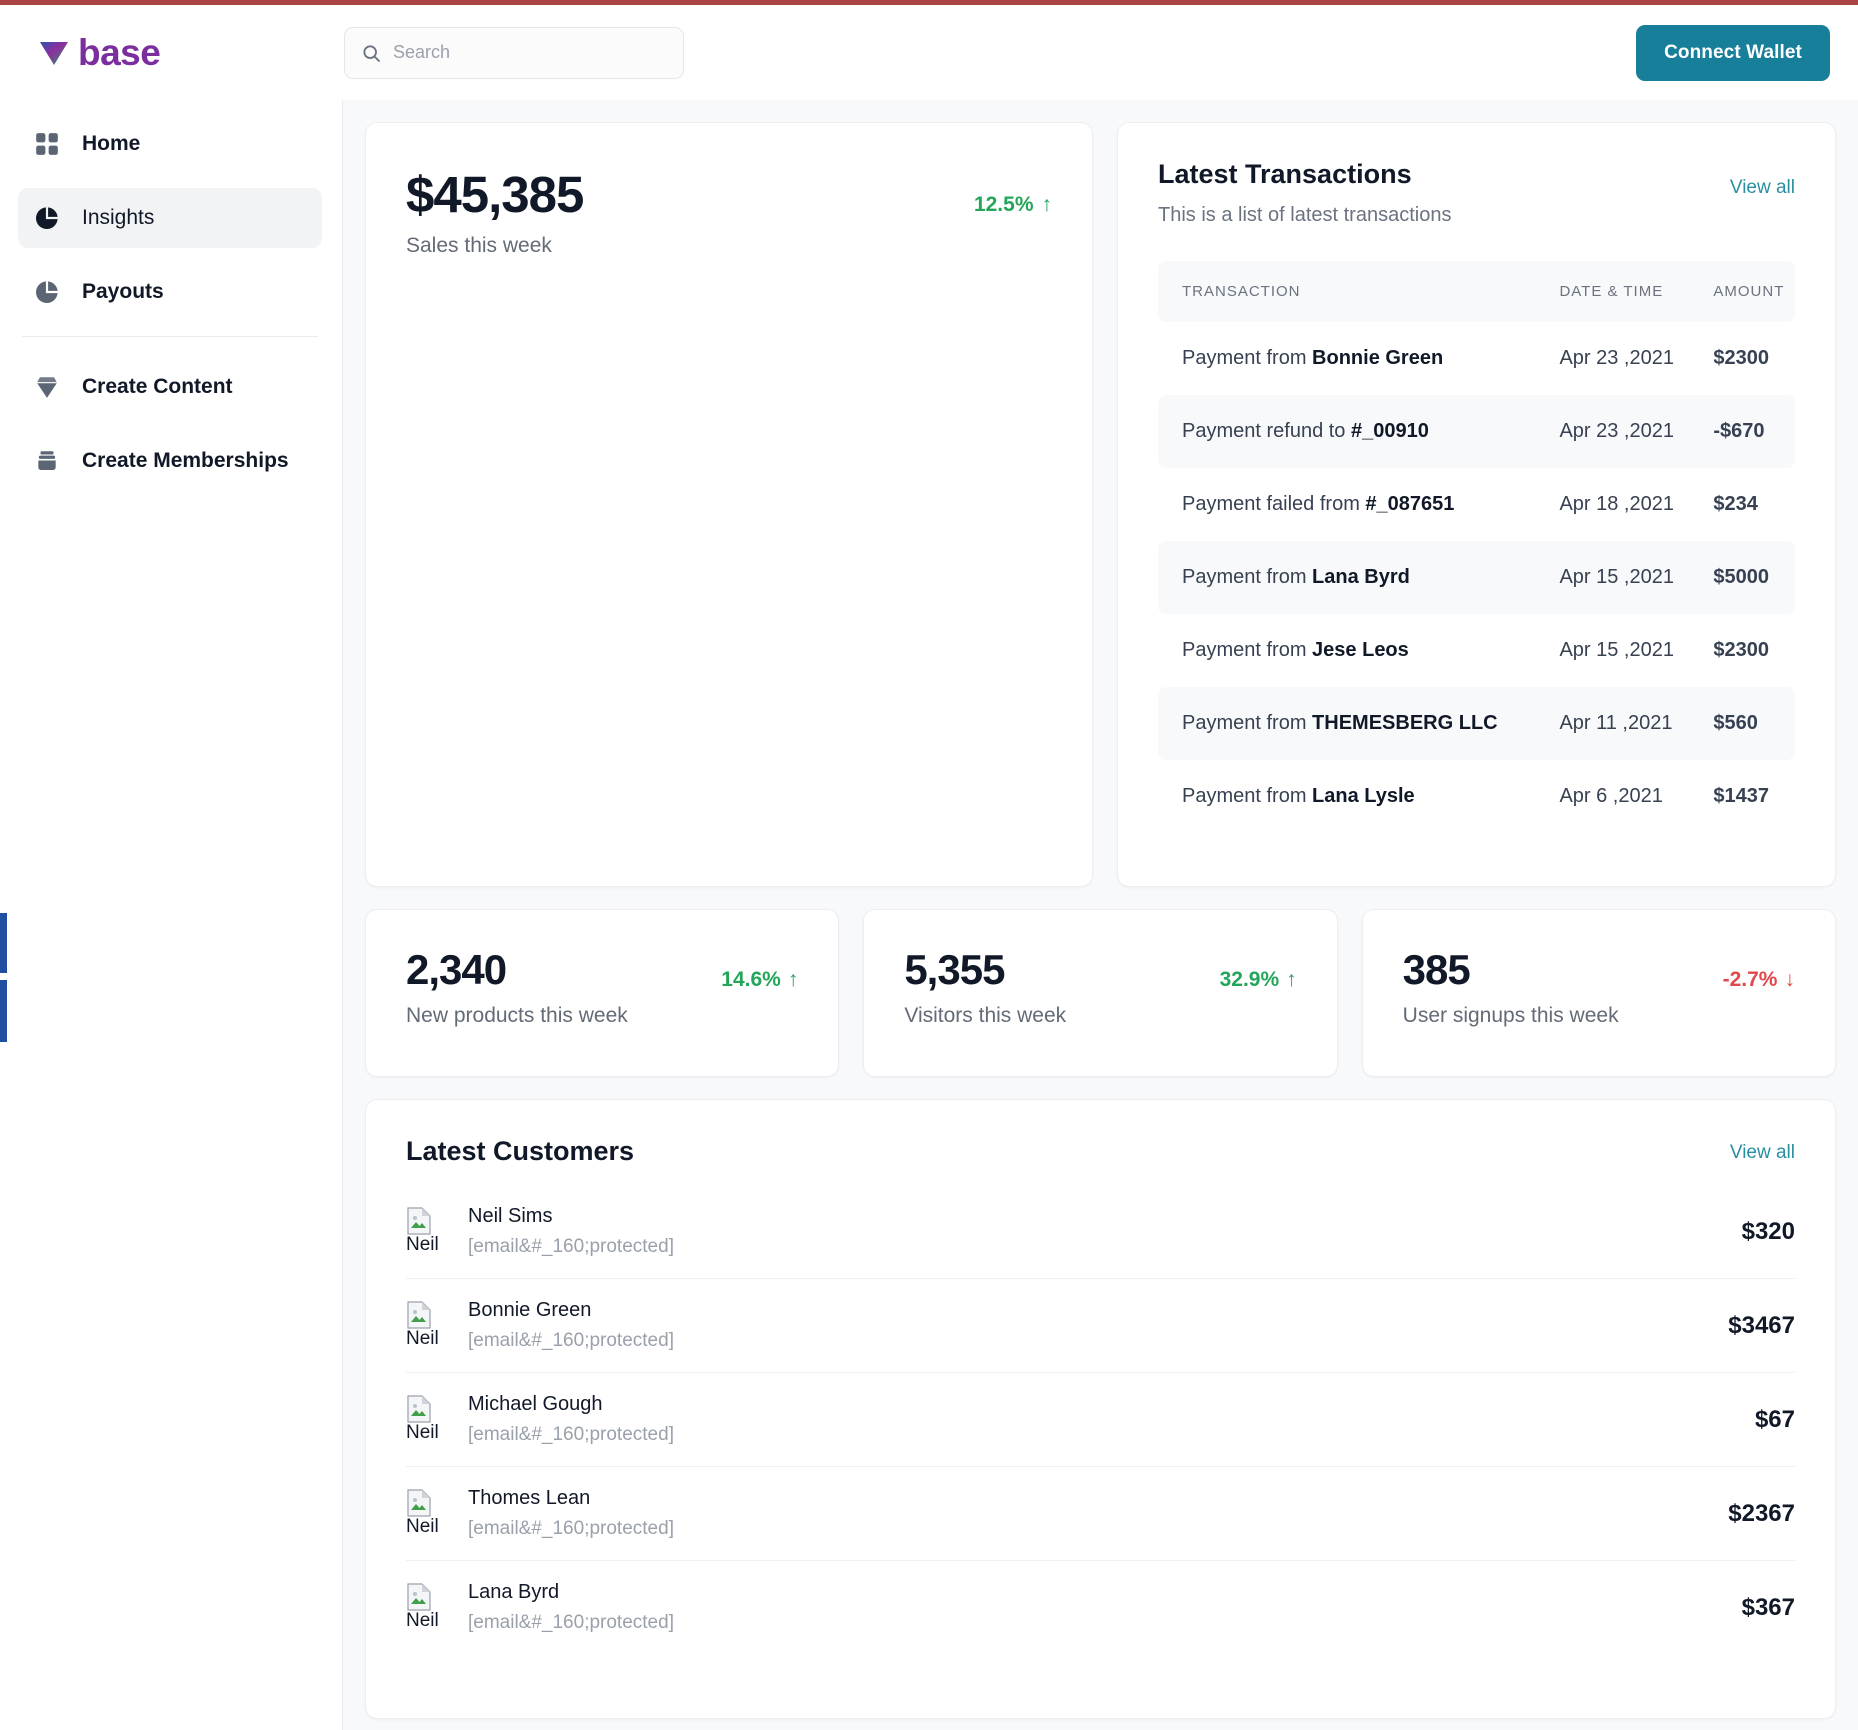  What do you see at coordinates (1616, 504) in the screenshot?
I see `transaction-date: Apr 18 ,2021` at bounding box center [1616, 504].